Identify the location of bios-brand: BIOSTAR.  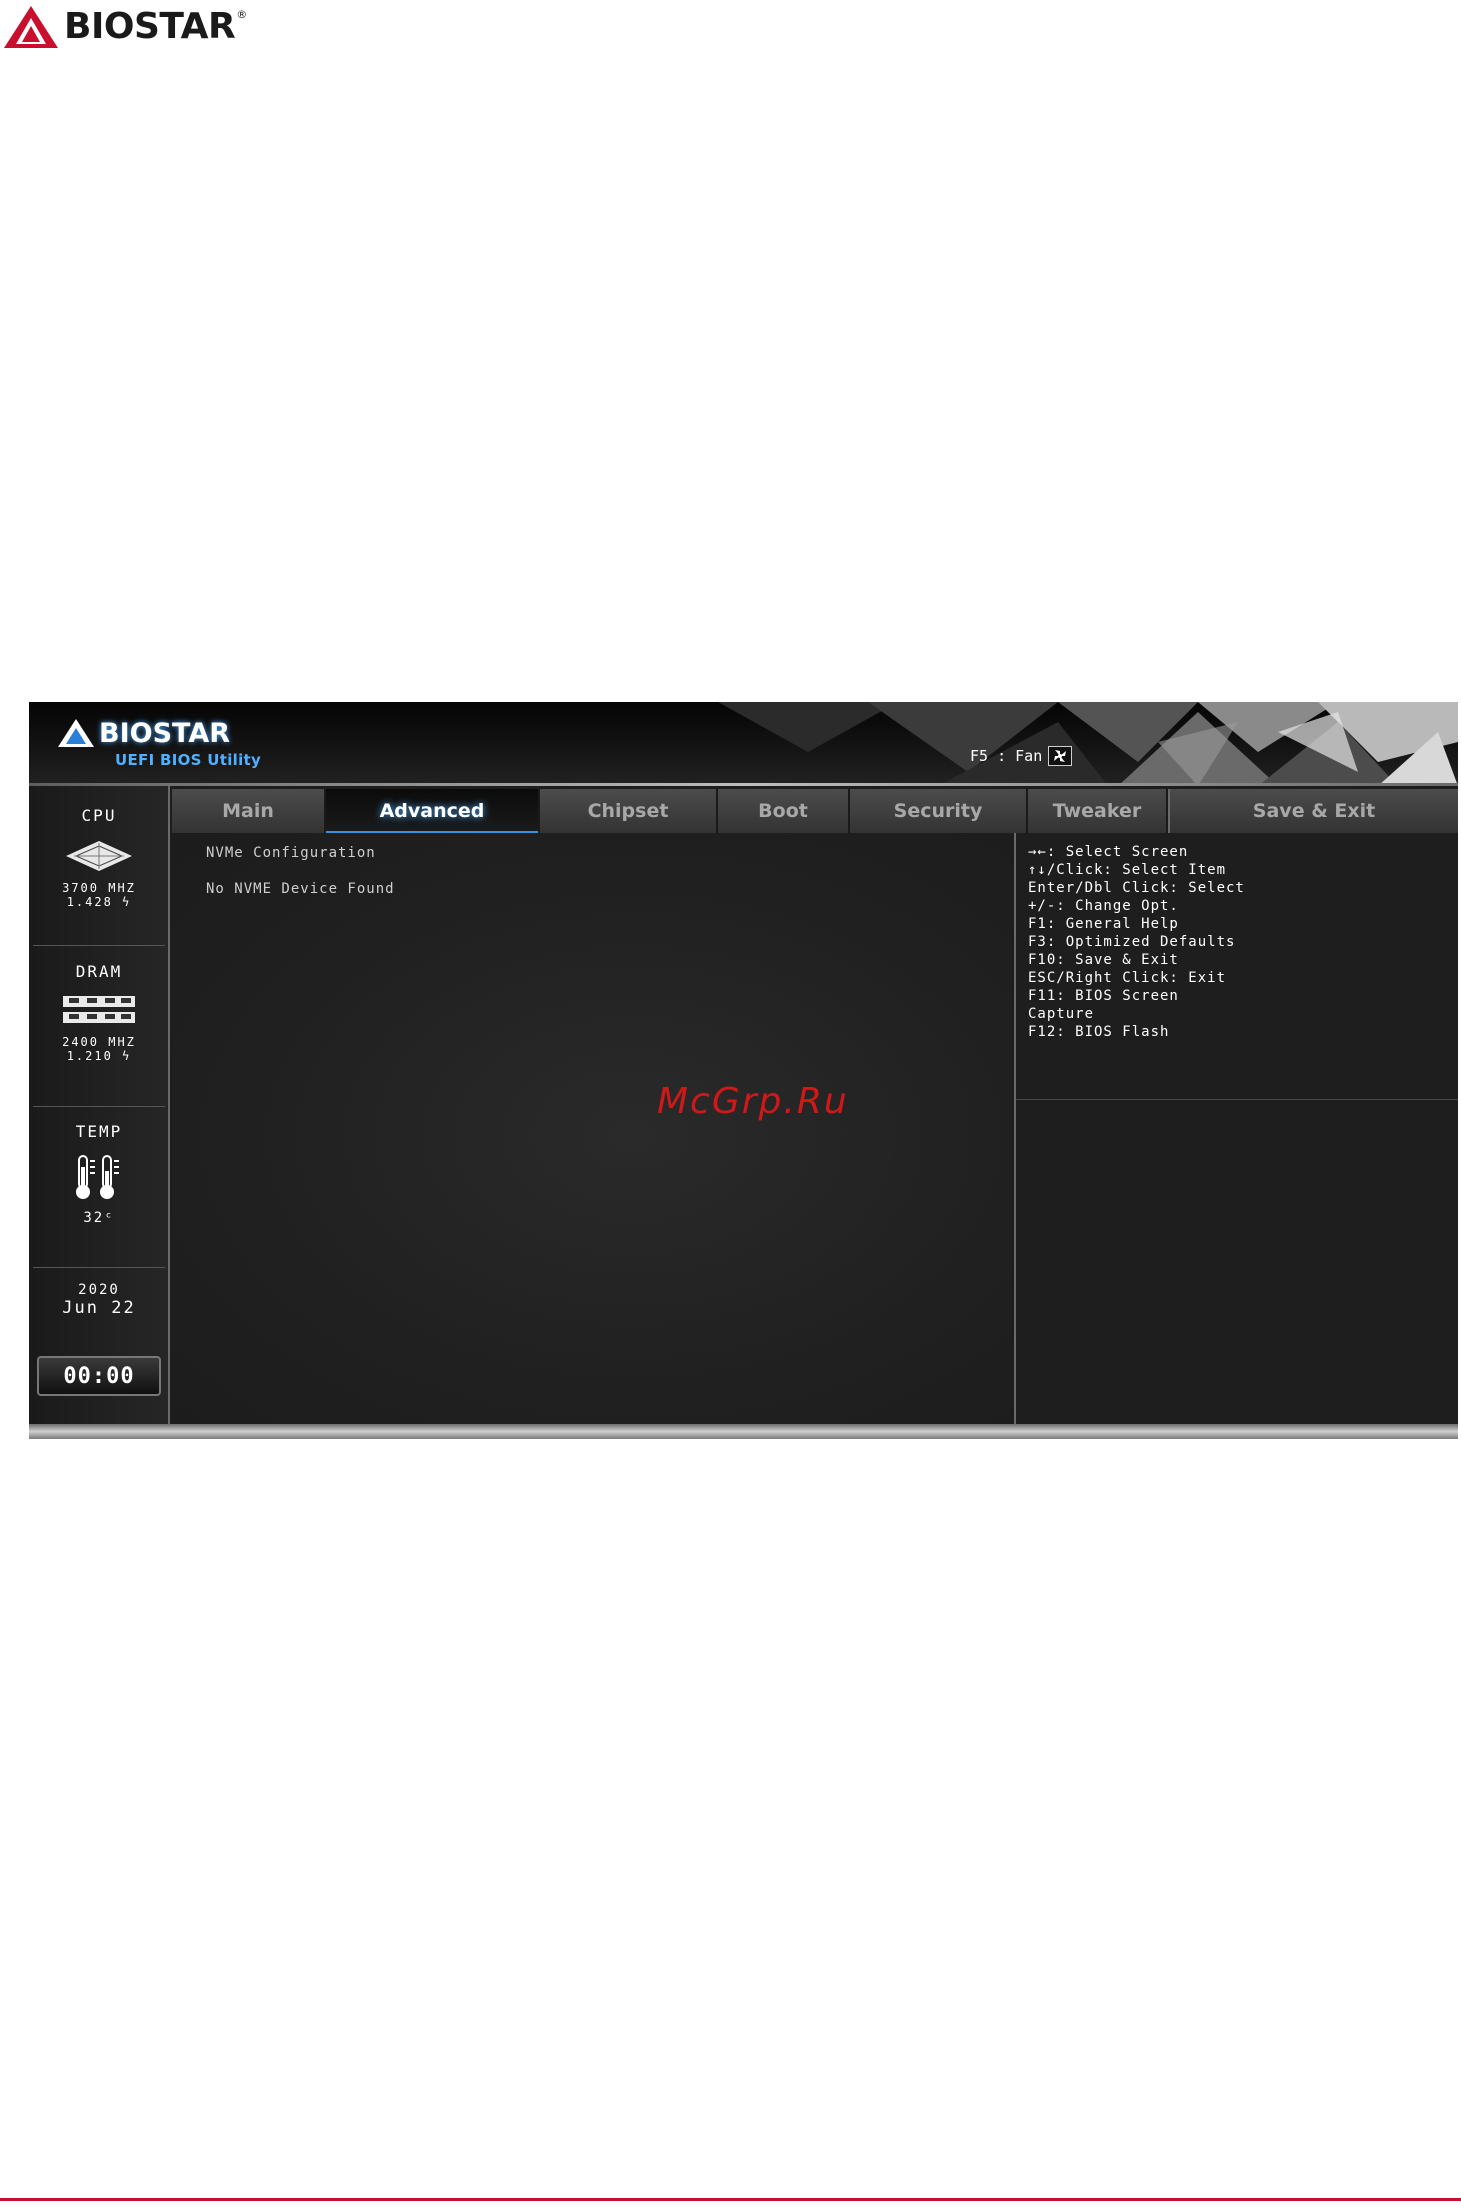
(143, 733).